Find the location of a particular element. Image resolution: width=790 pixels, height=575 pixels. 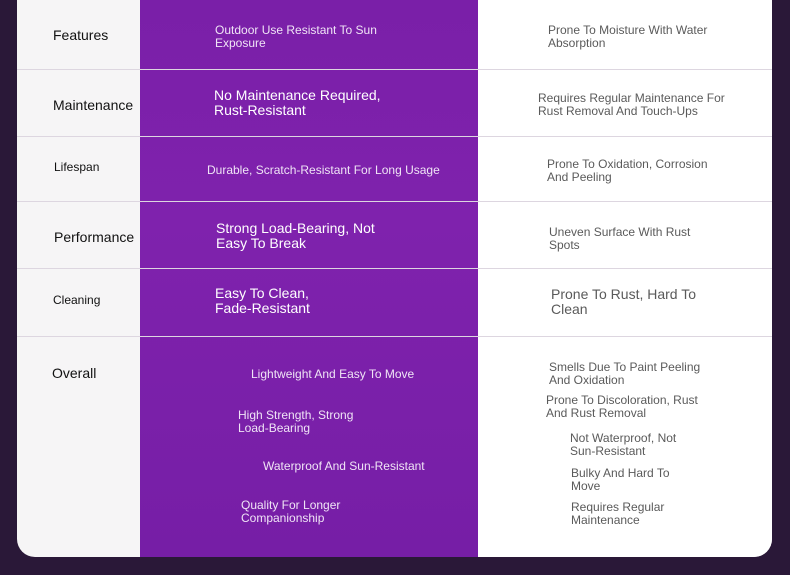

disadvantage-text: Prone To Moisture With Water Absorption is located at coordinates (628, 36).